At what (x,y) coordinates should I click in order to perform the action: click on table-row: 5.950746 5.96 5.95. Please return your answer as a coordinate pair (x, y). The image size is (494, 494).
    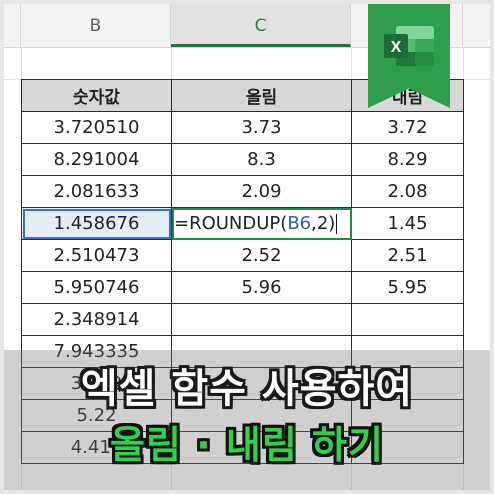
    Looking at the image, I should click on (242, 287).